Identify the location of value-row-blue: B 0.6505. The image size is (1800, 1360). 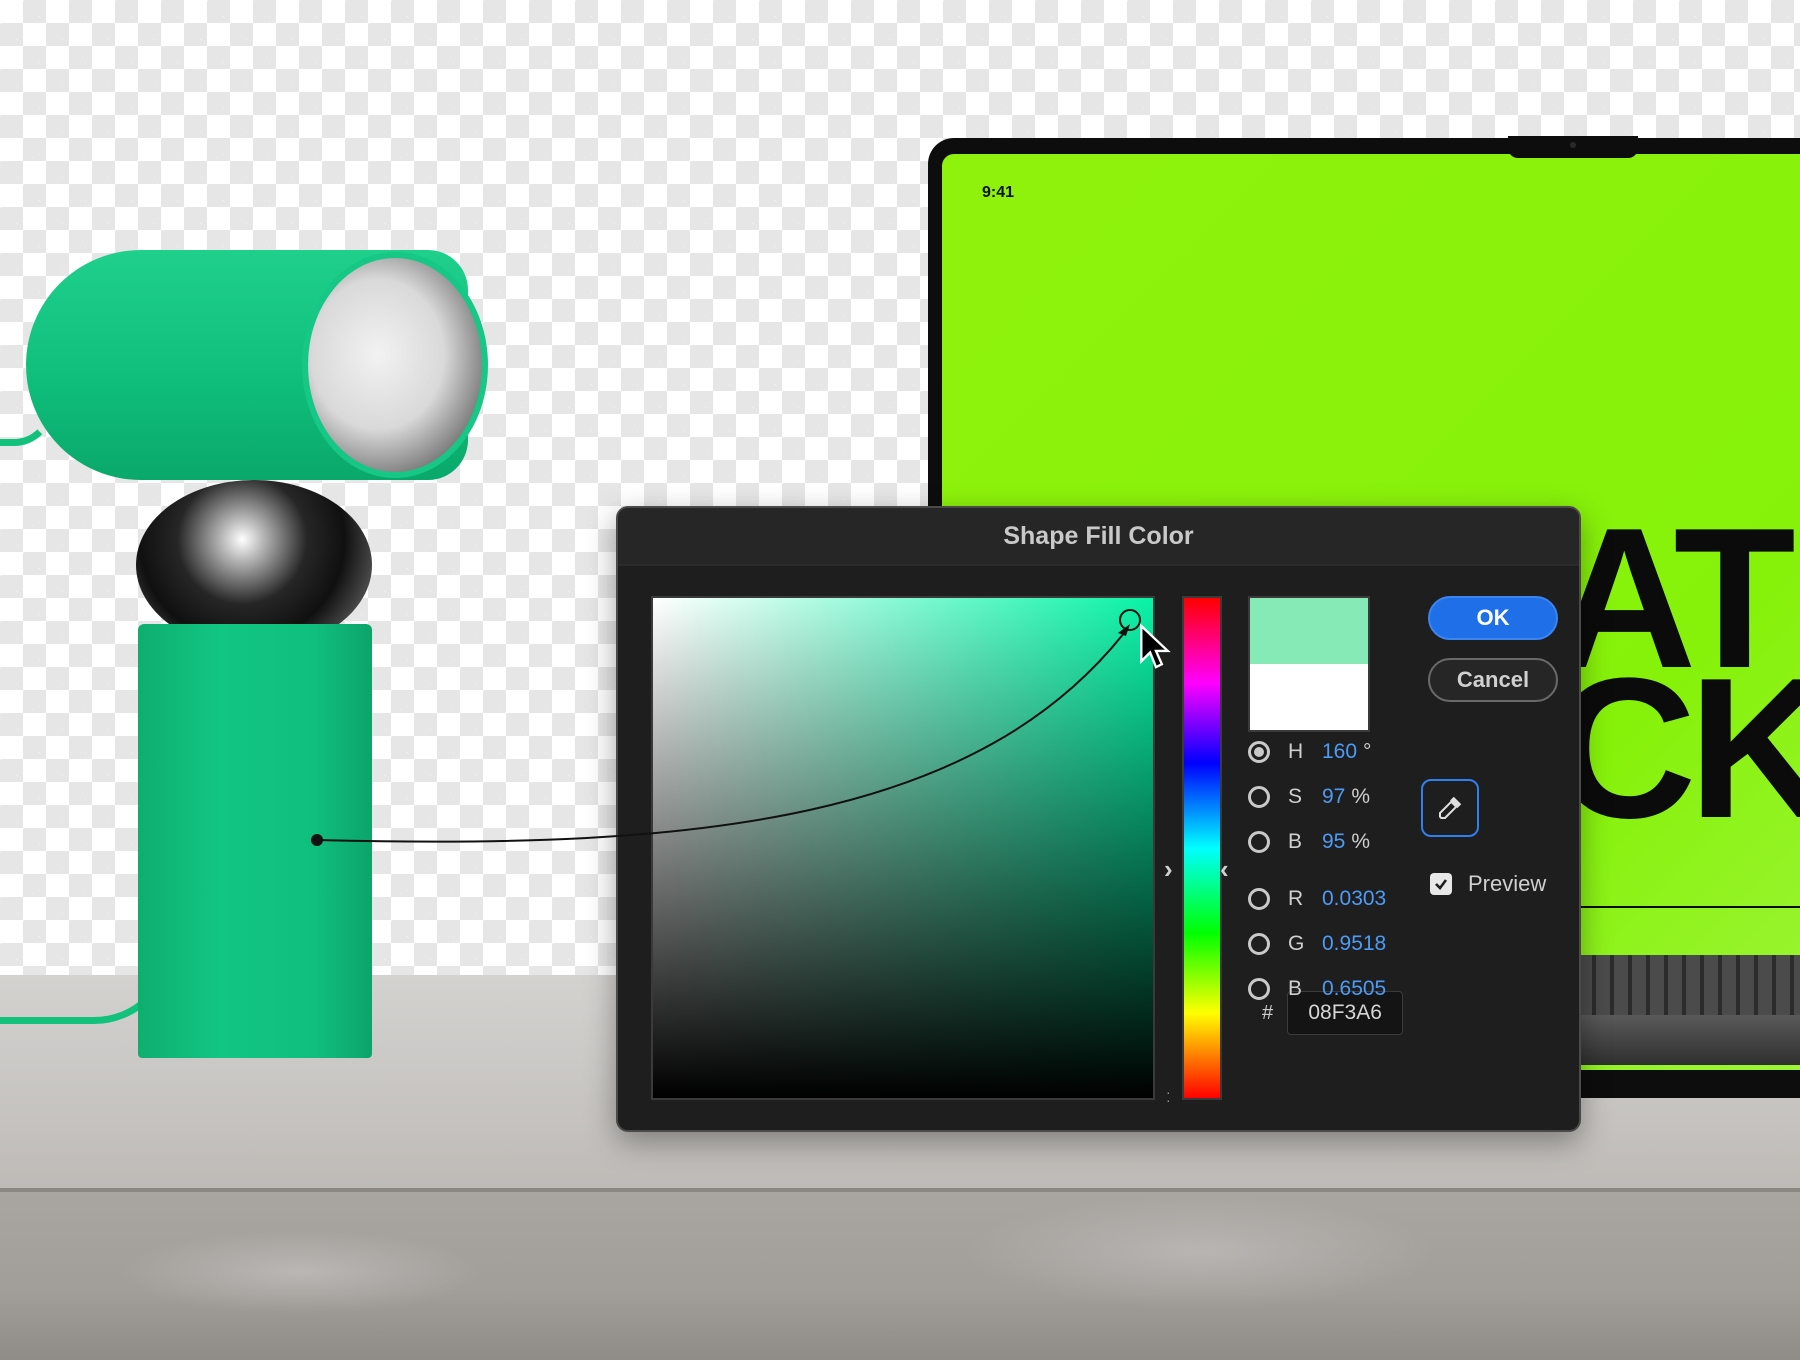
(1317, 989).